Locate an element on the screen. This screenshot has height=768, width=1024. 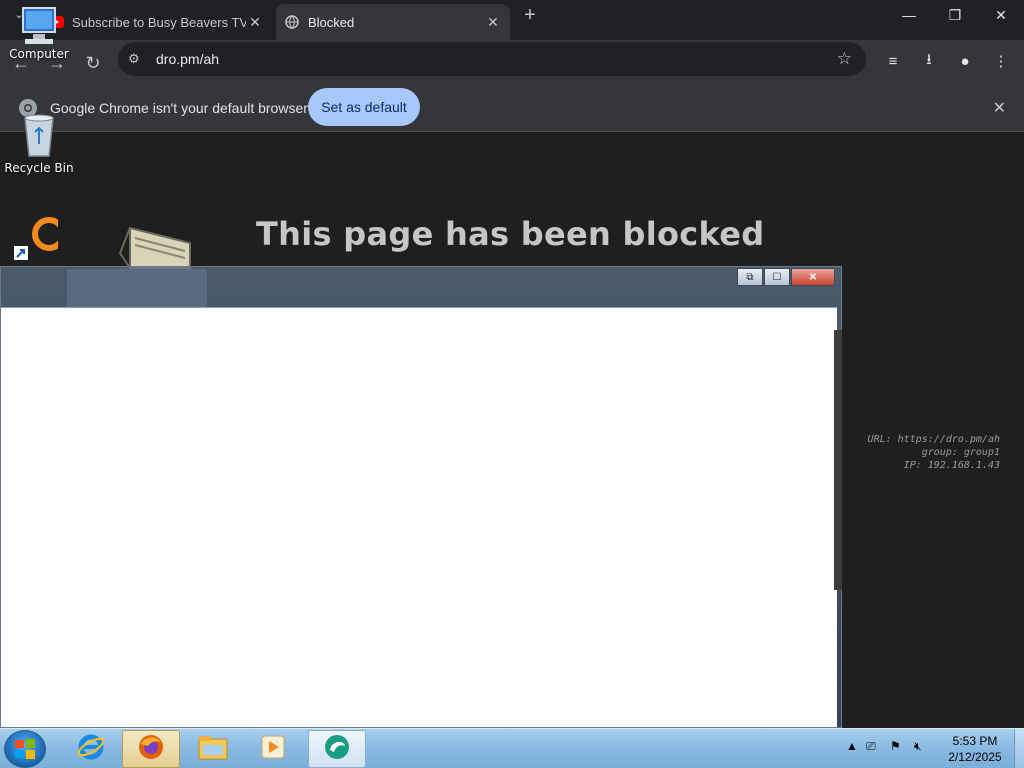
app-icon is located at coordinates (337, 749).